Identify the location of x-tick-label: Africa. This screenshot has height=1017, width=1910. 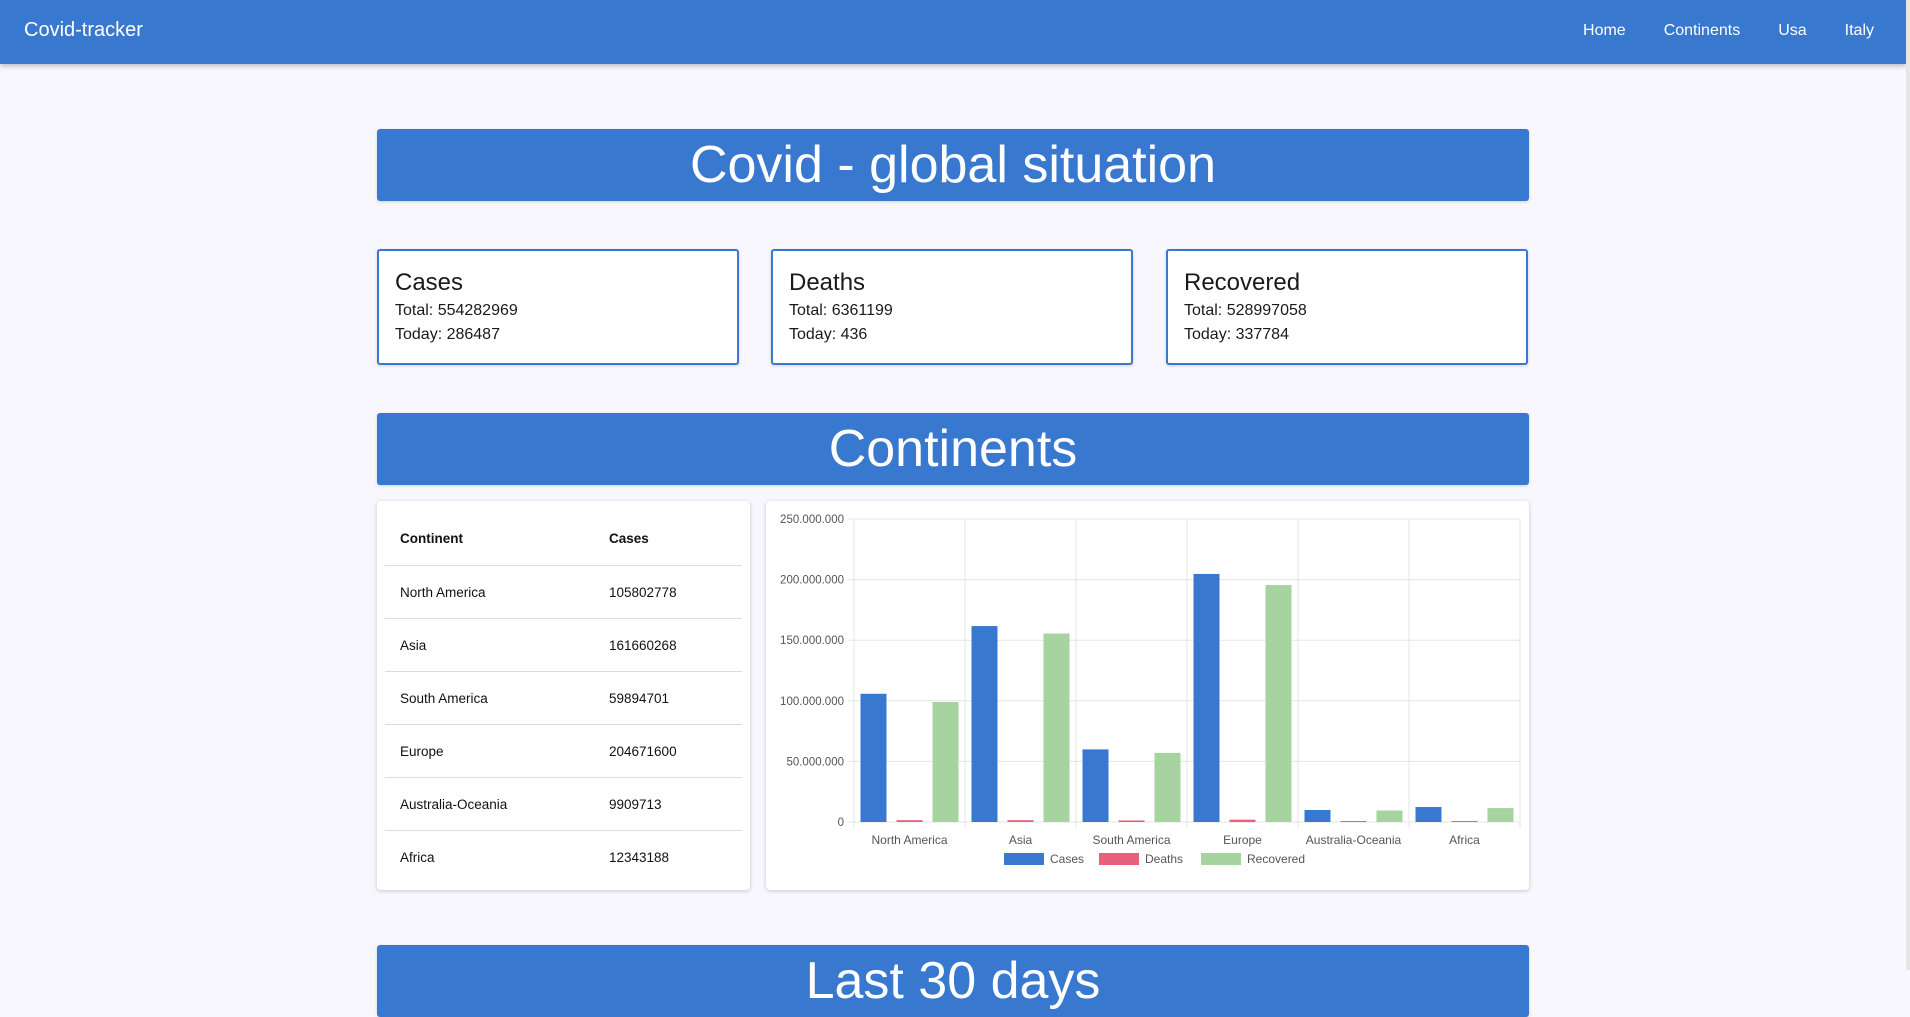
(1464, 840).